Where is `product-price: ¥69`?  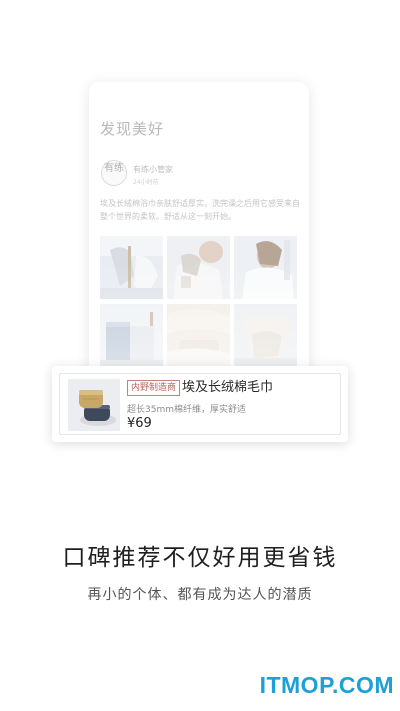
product-price: ¥69 is located at coordinates (139, 423).